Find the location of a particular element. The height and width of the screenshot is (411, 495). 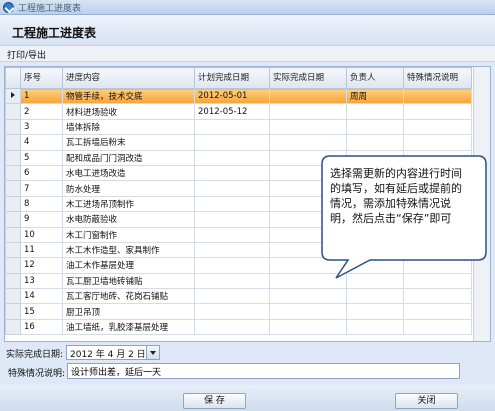

table-row: 13 瓦工厨卫墙地砖铺贴 is located at coordinates (238, 281).